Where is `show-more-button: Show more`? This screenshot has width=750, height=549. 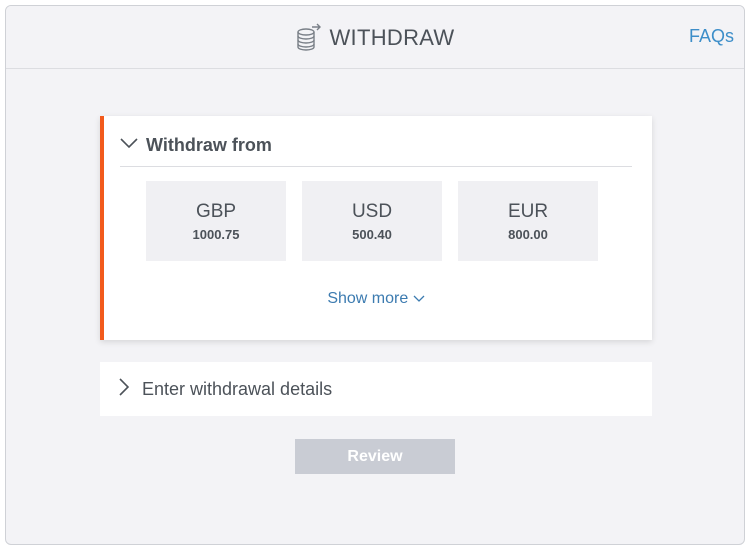
show-more-button: Show more is located at coordinates (376, 299).